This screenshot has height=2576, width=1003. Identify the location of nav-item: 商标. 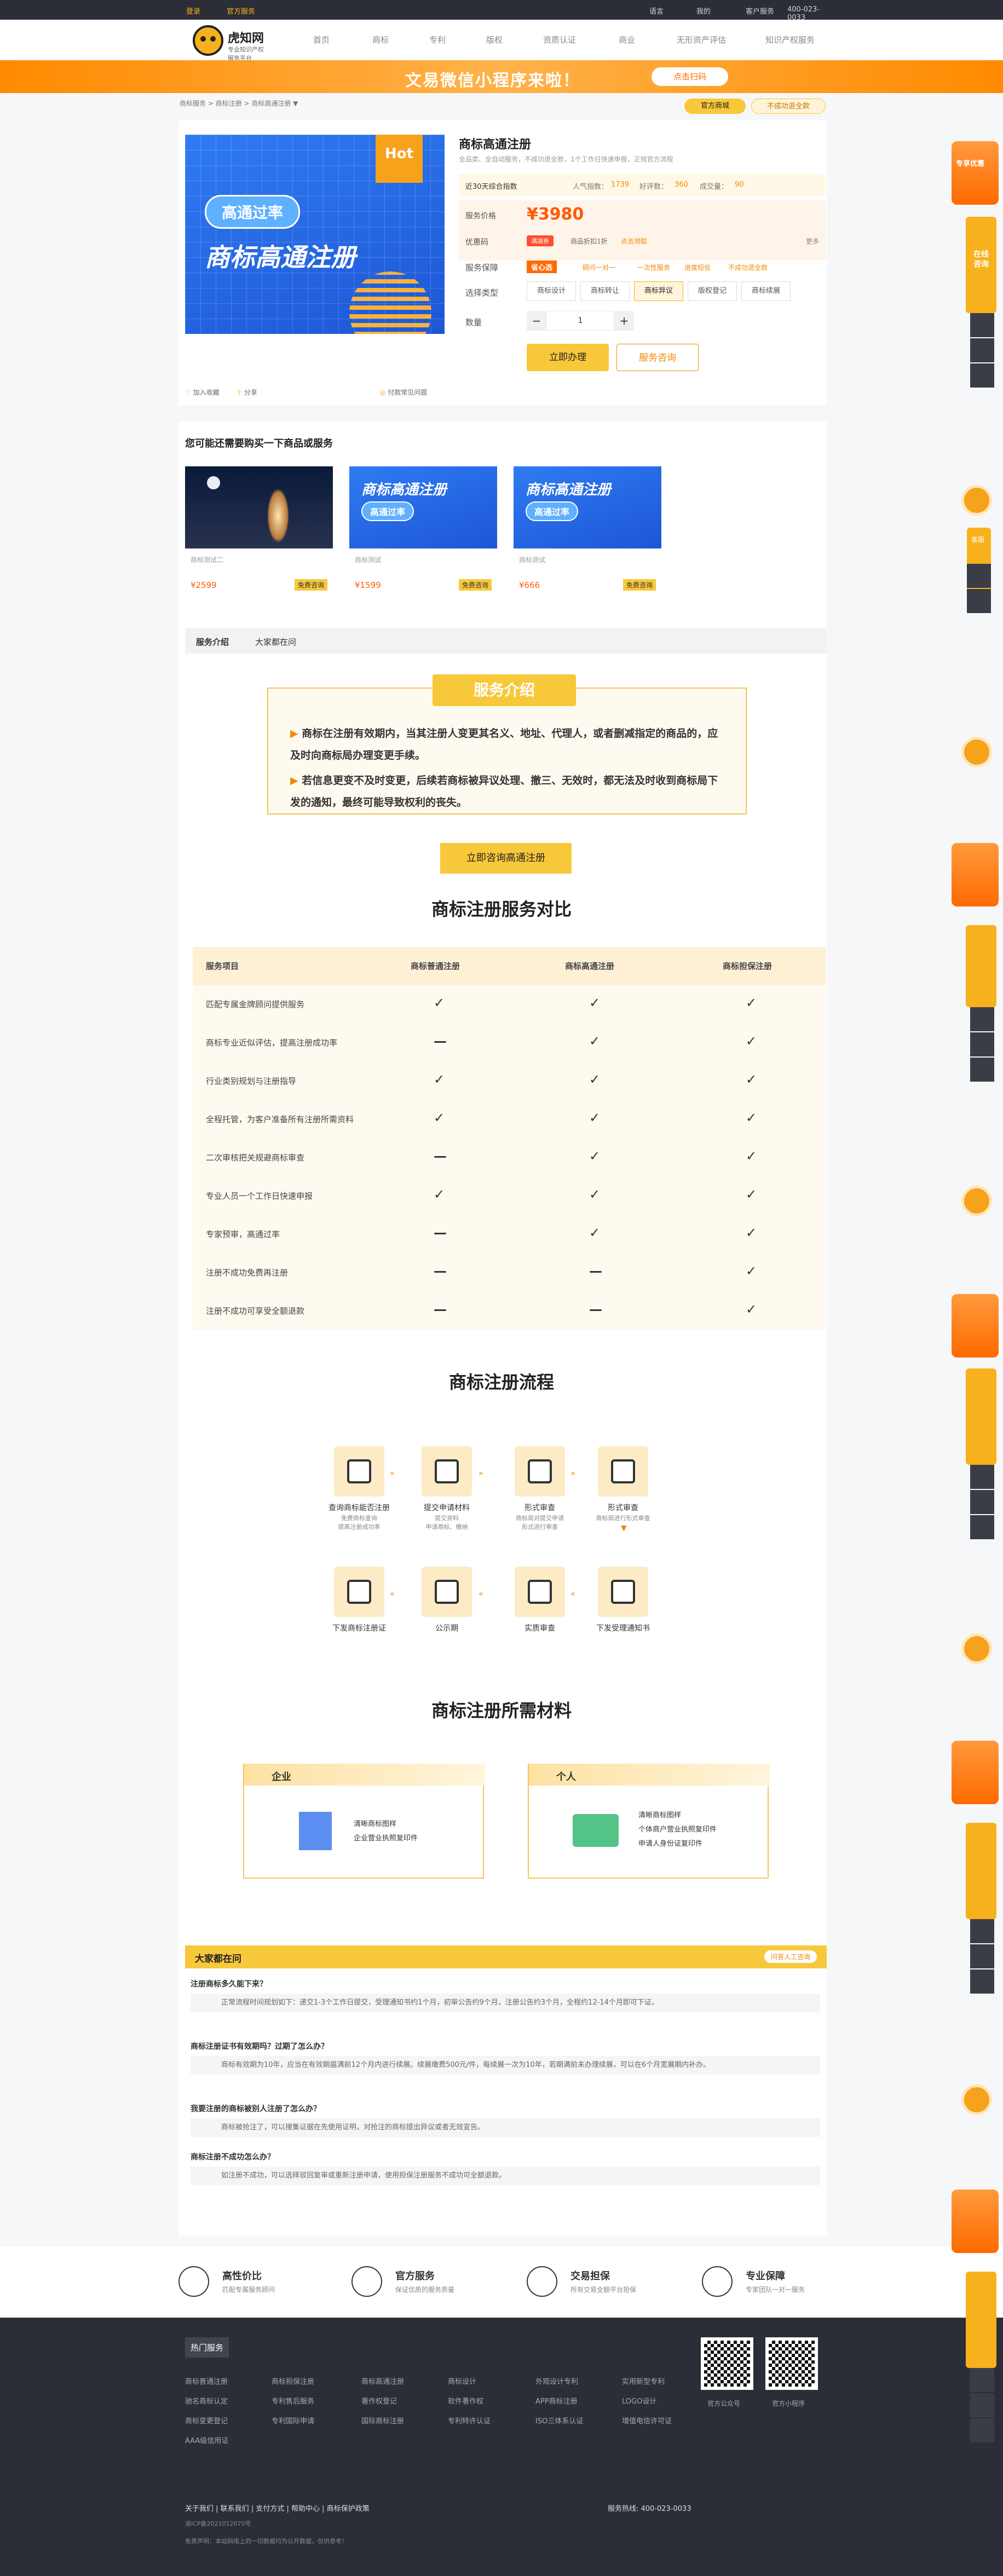
(380, 39).